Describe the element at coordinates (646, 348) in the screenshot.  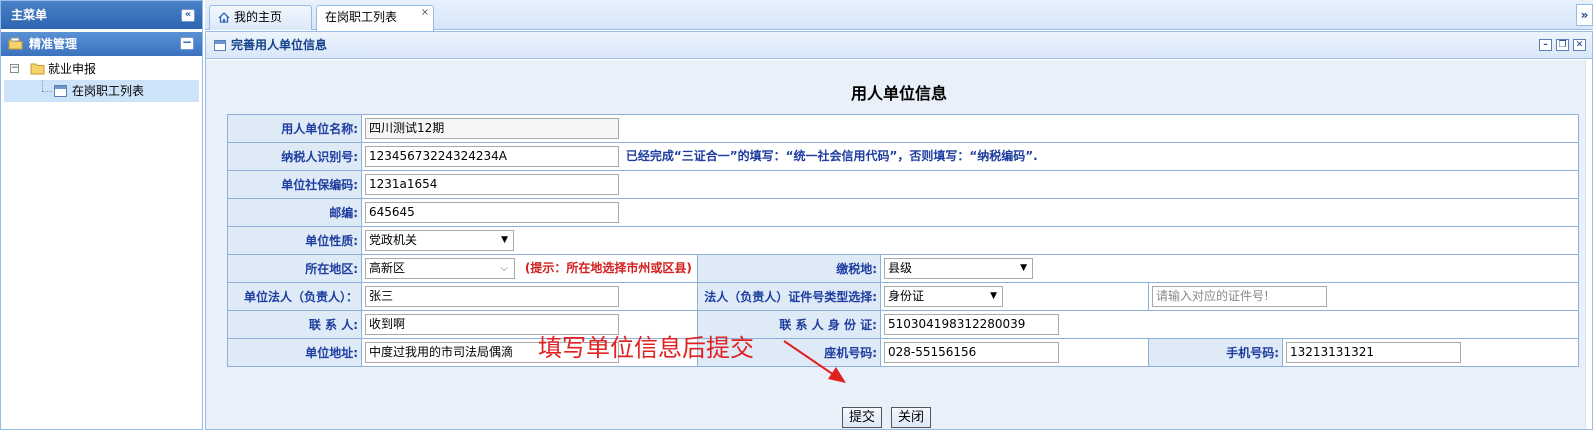
I see `annotation-text: 填写单位信息后提交` at that location.